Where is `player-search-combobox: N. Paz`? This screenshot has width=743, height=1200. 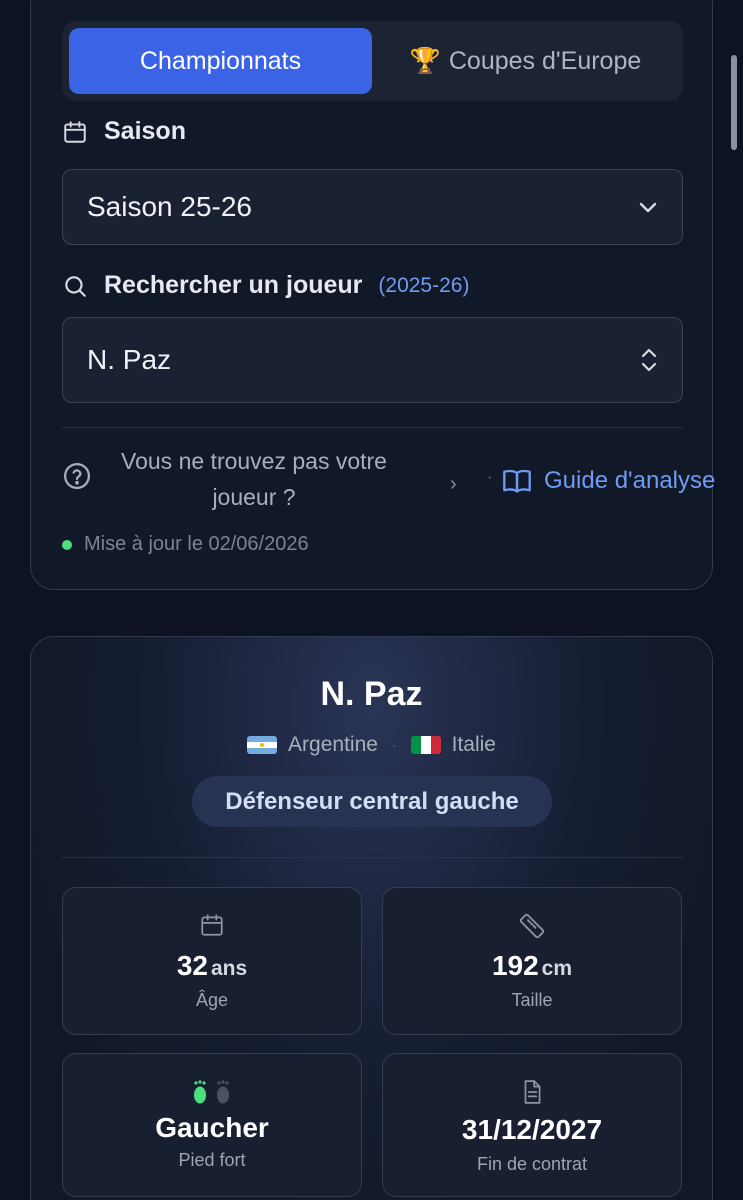 player-search-combobox: N. Paz is located at coordinates (372, 360).